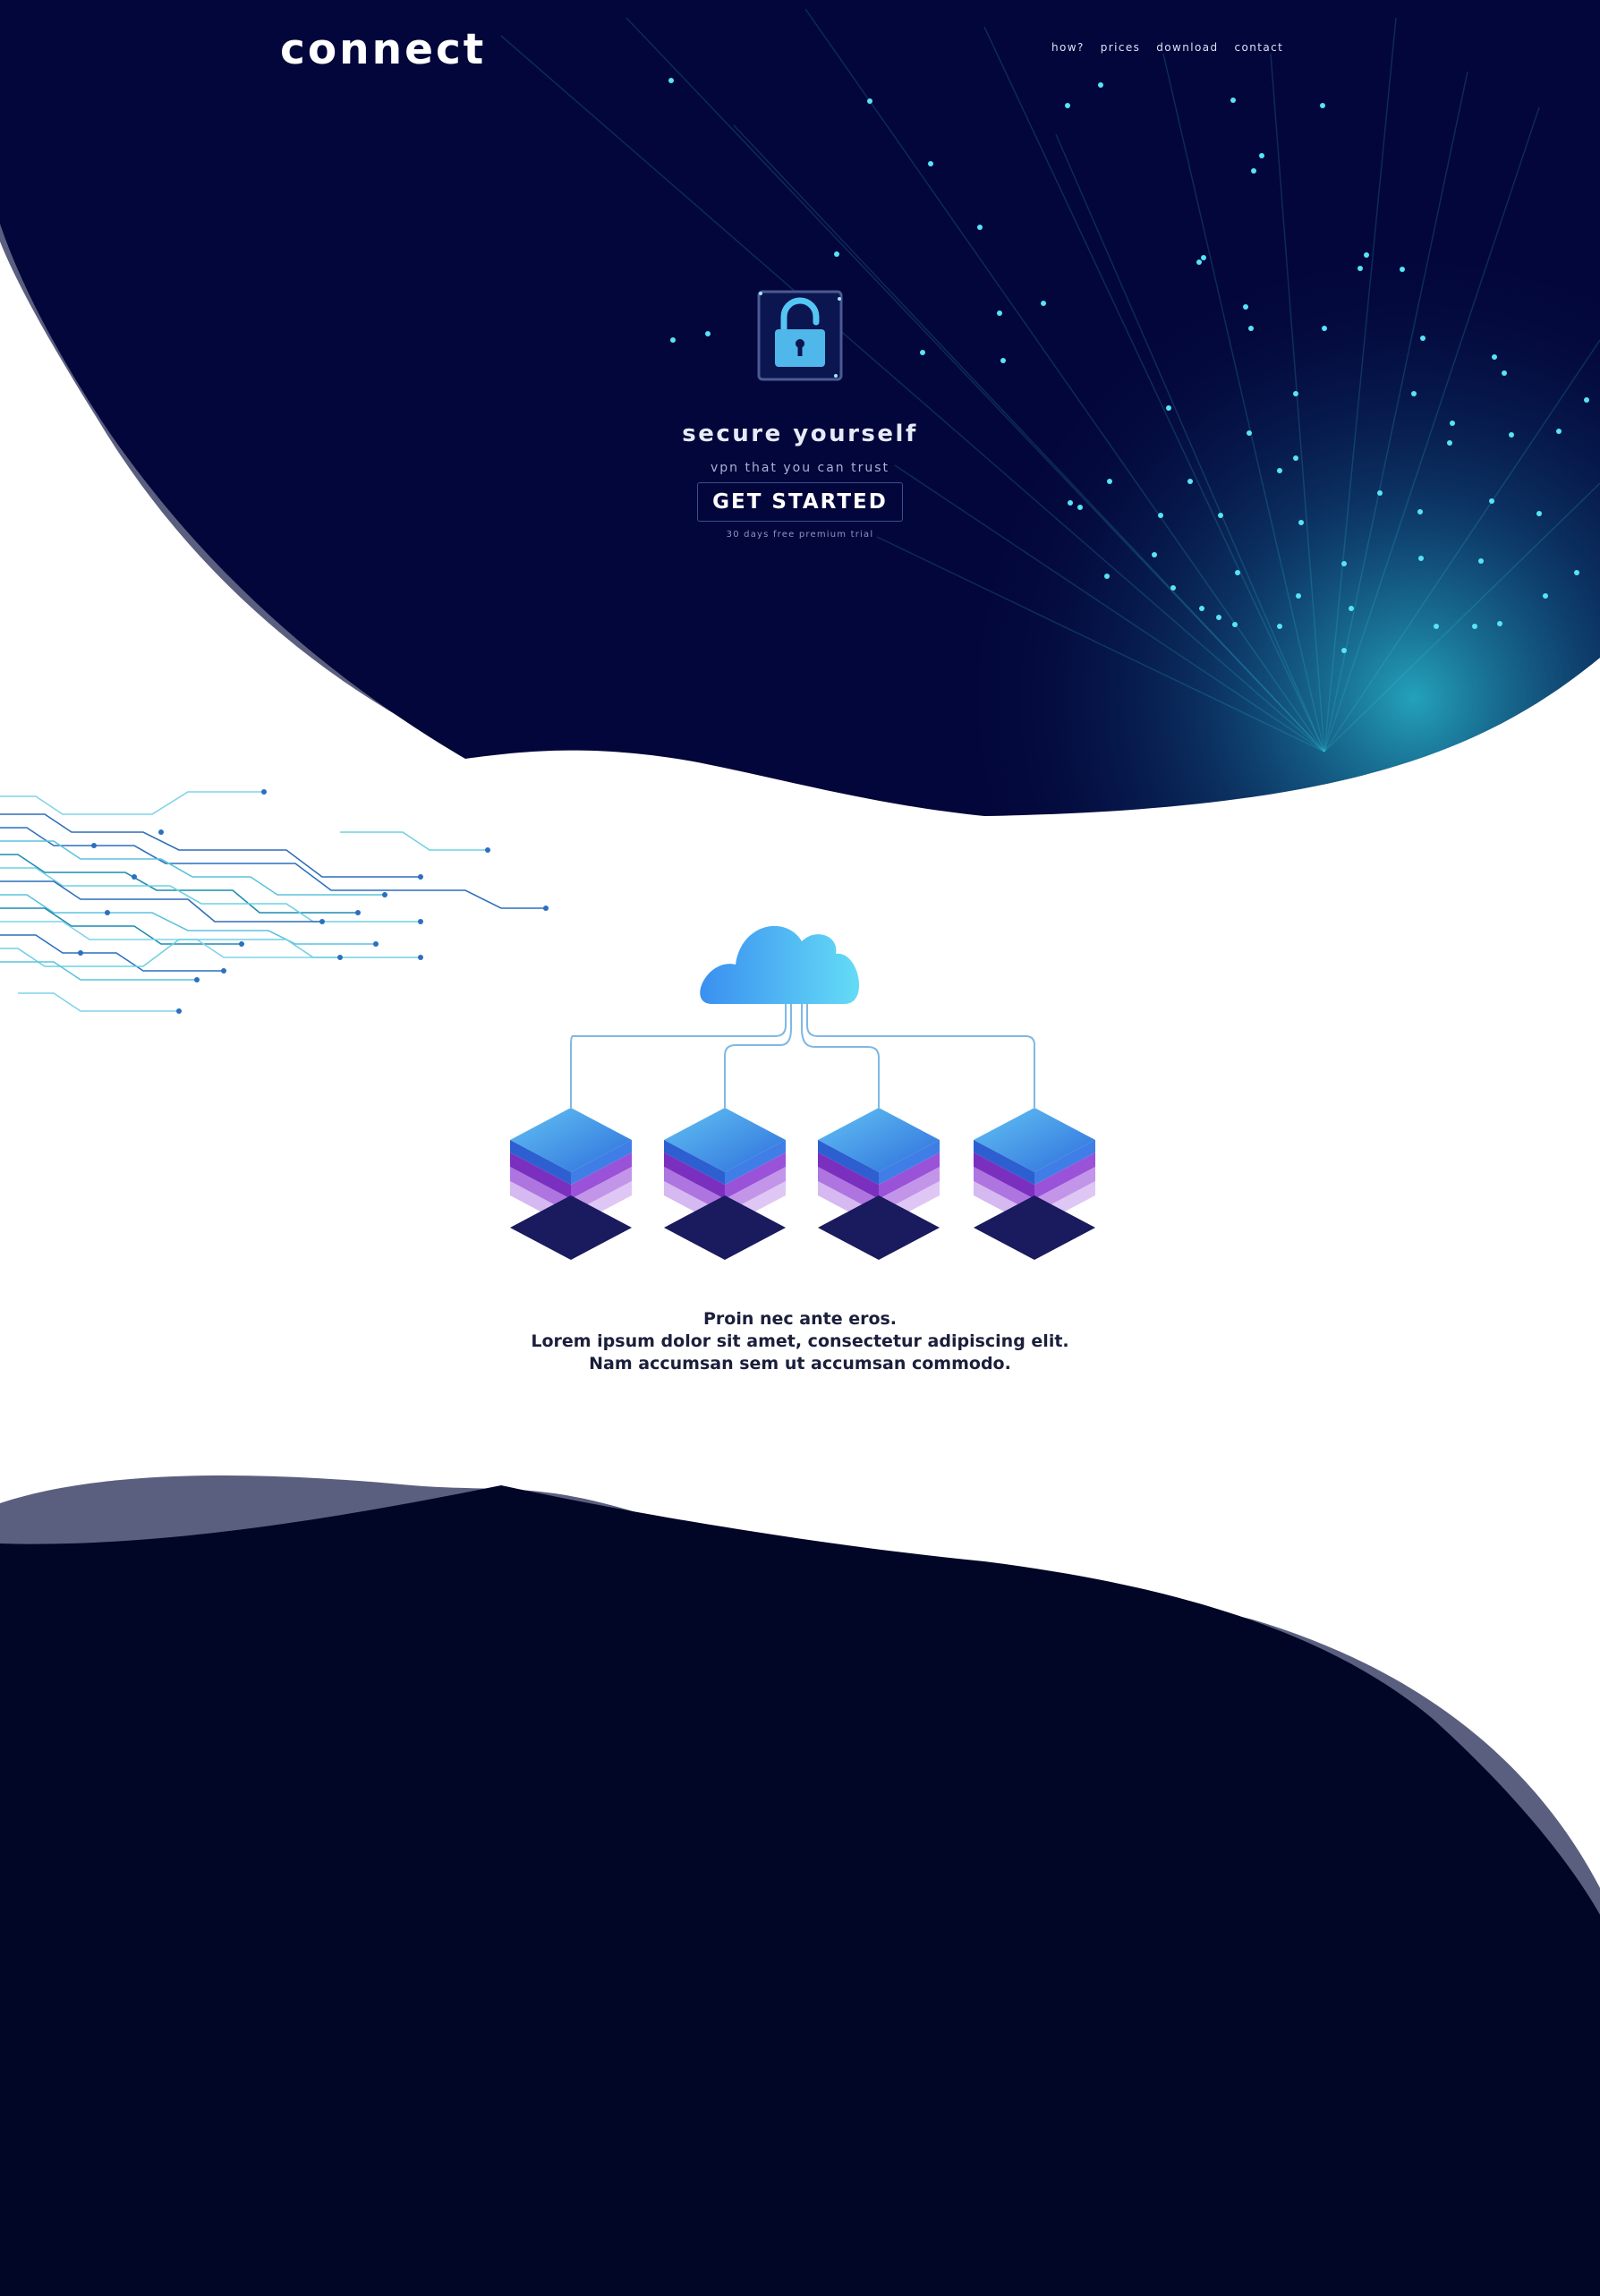 This screenshot has height=2296, width=1600. I want to click on feature-line-3: Nam accumsan sem ut accumsan commodo., so click(800, 1363).